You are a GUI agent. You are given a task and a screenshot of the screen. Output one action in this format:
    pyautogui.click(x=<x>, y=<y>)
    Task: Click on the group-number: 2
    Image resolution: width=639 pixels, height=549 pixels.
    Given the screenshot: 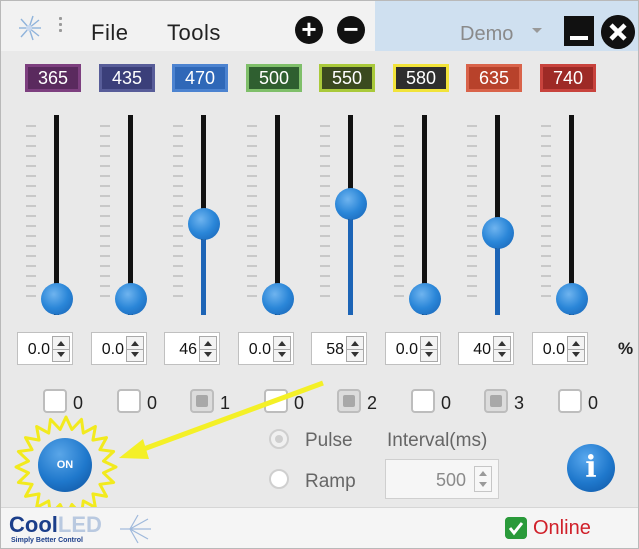 What is the action you would take?
    pyautogui.click(x=372, y=403)
    